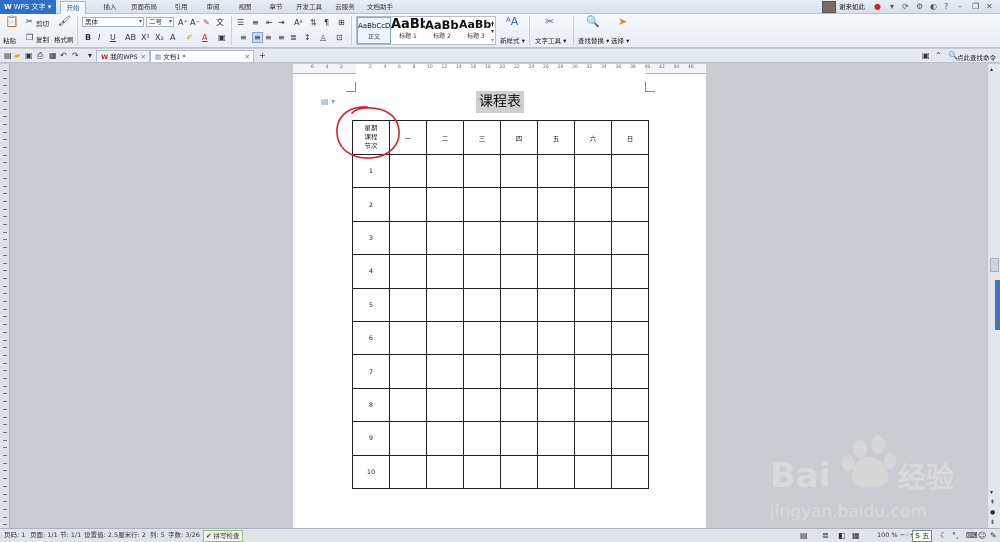 This screenshot has height=542, width=1000. What do you see at coordinates (110, 7) in the screenshot?
I see `menu-tab-2: 插入` at bounding box center [110, 7].